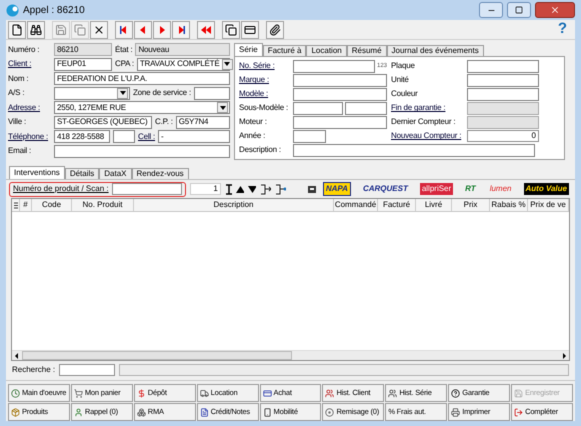 This screenshot has height=426, width=581. Describe the element at coordinates (252, 189) in the screenshot. I see `down-arrow-icon` at that location.